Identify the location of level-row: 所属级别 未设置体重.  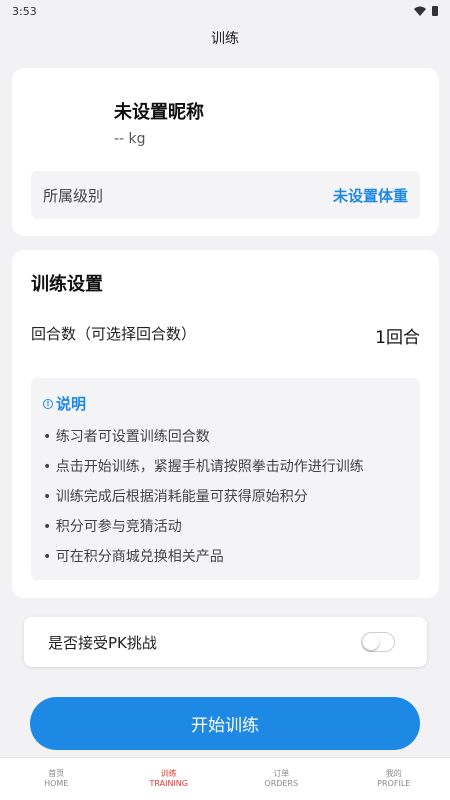
(225, 195).